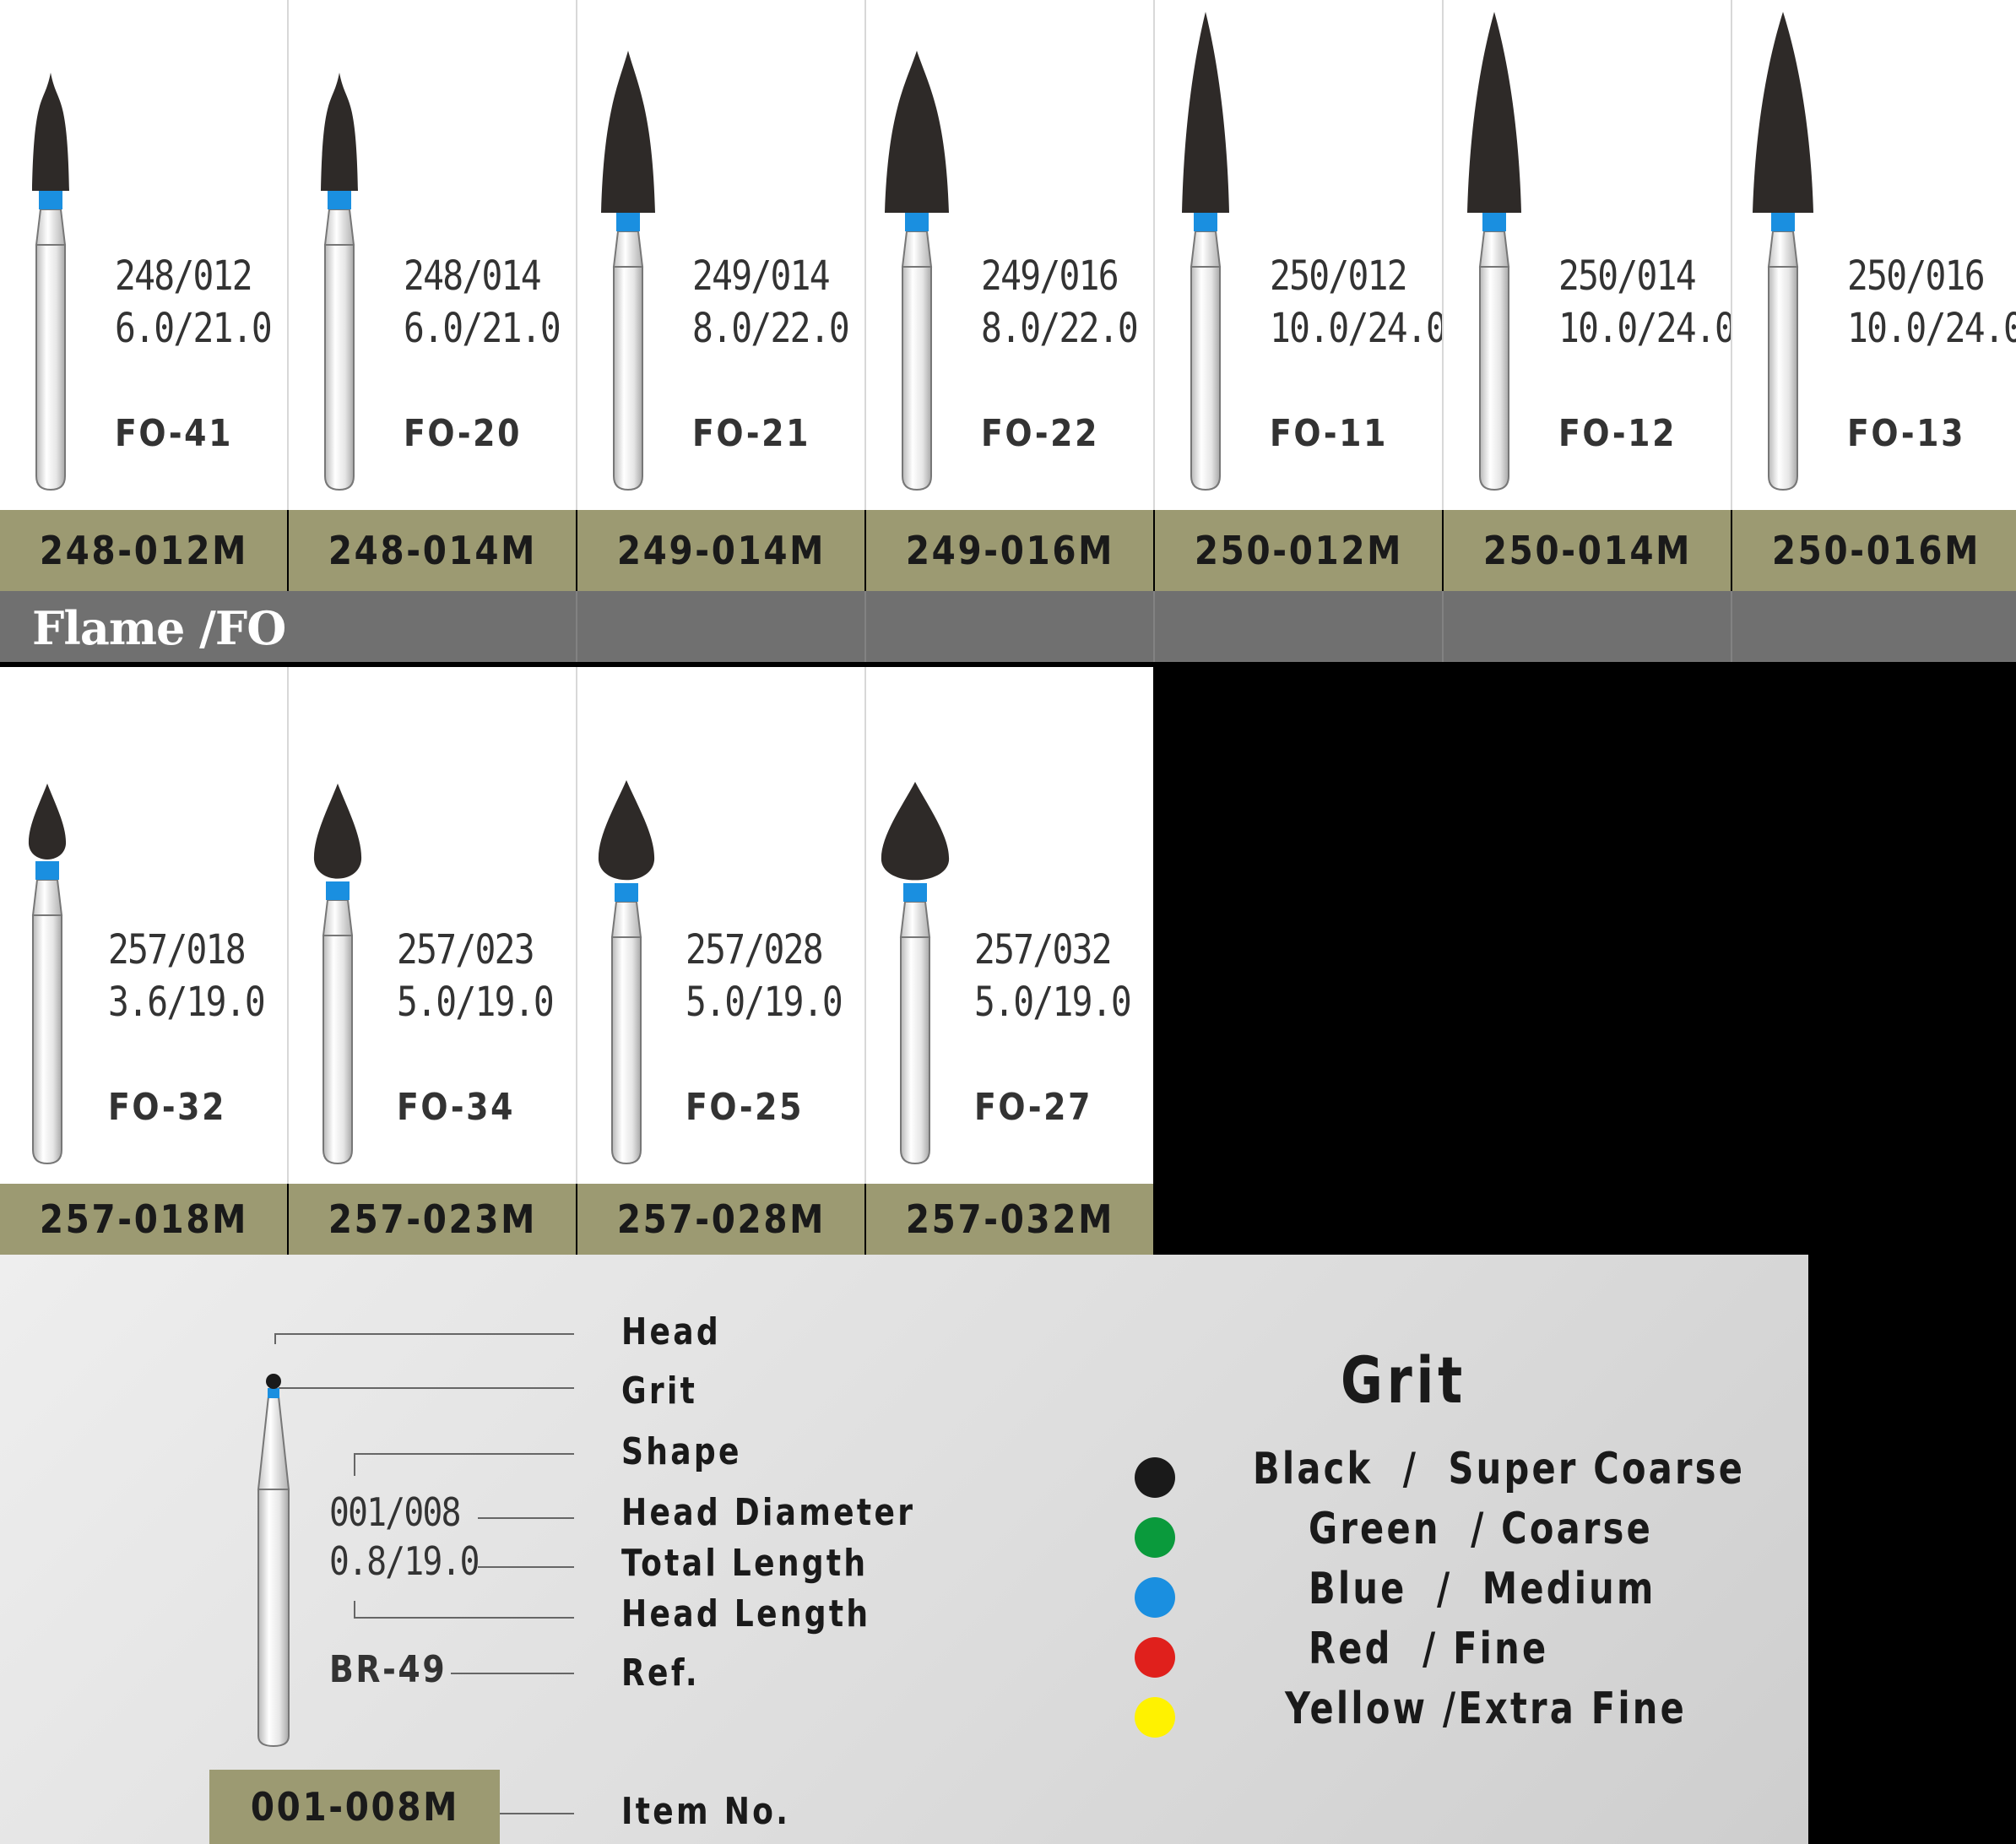 This screenshot has width=2016, height=1844. Describe the element at coordinates (1587, 550) in the screenshot. I see `item-number-bar: 250-014M` at that location.